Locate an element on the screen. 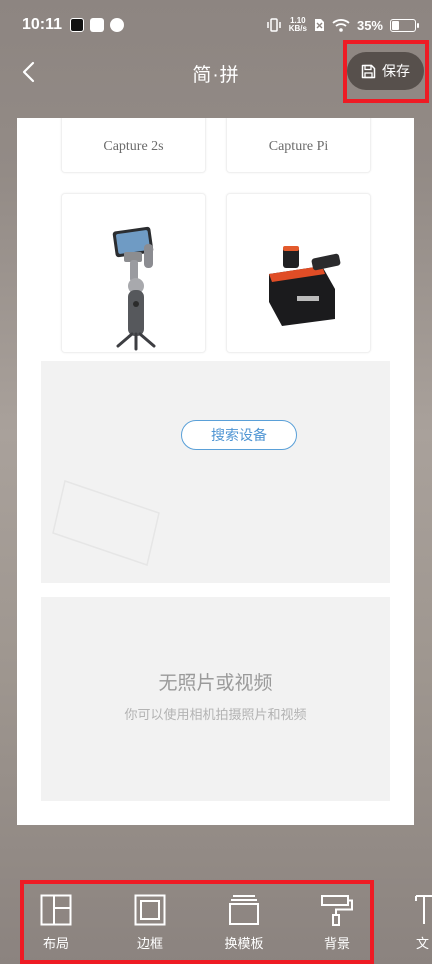  toolbar-text: 文 is located at coordinates (417, 923).